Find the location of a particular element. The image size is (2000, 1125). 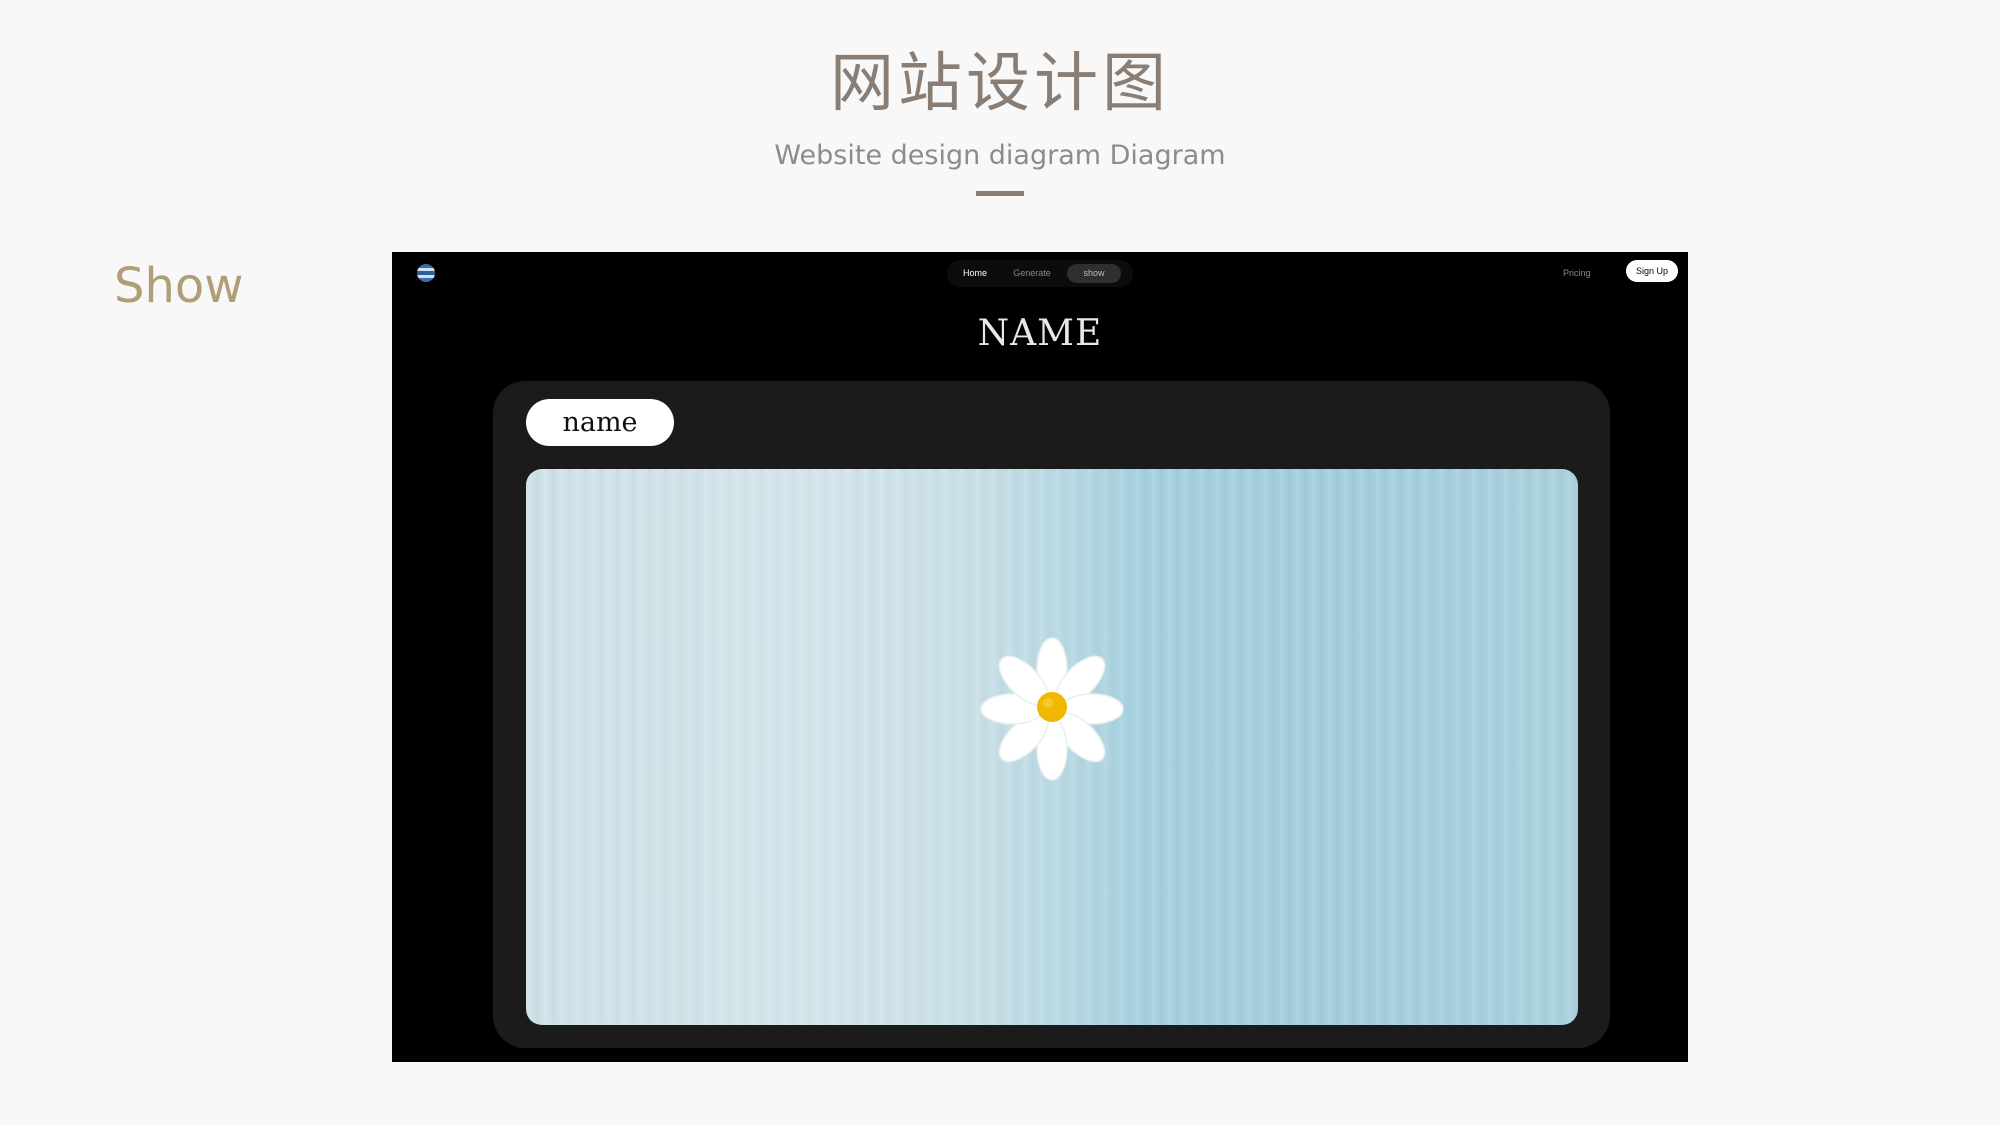

sign-up-button: Sign Up is located at coordinates (1652, 271).